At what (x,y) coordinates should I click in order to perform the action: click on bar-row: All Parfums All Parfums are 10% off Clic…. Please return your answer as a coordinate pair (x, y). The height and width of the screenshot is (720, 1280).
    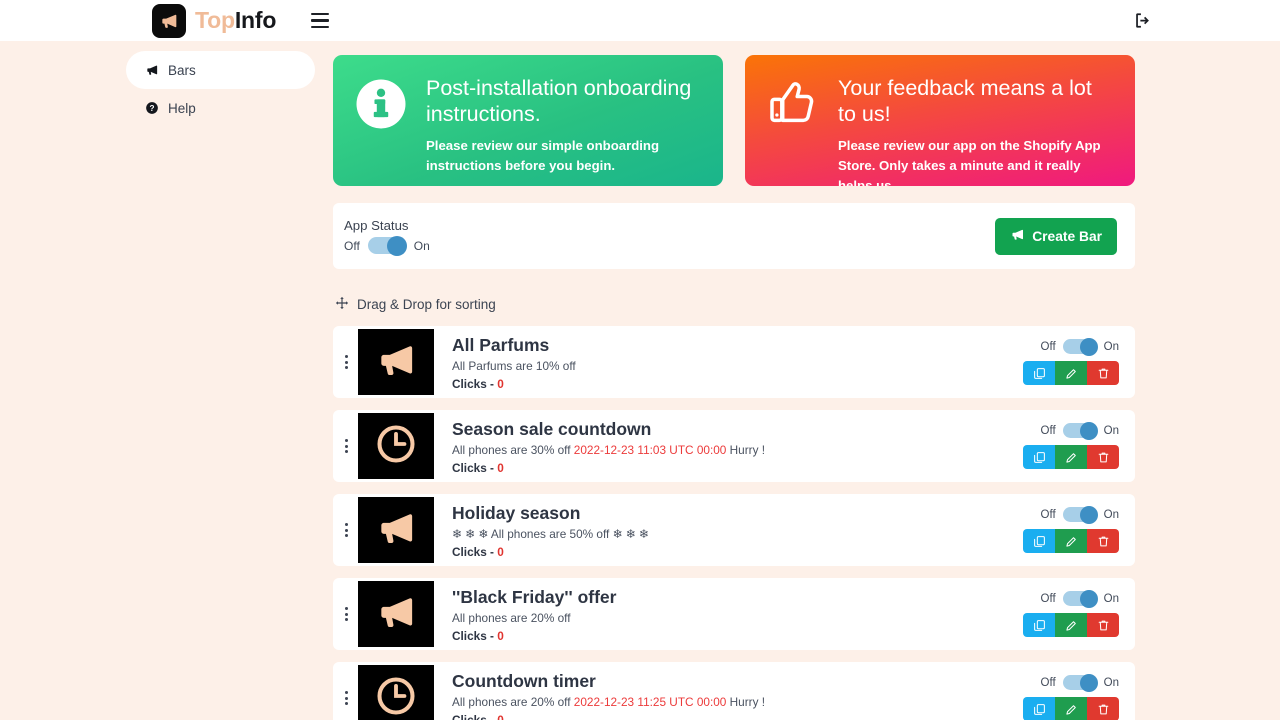
    Looking at the image, I should click on (734, 362).